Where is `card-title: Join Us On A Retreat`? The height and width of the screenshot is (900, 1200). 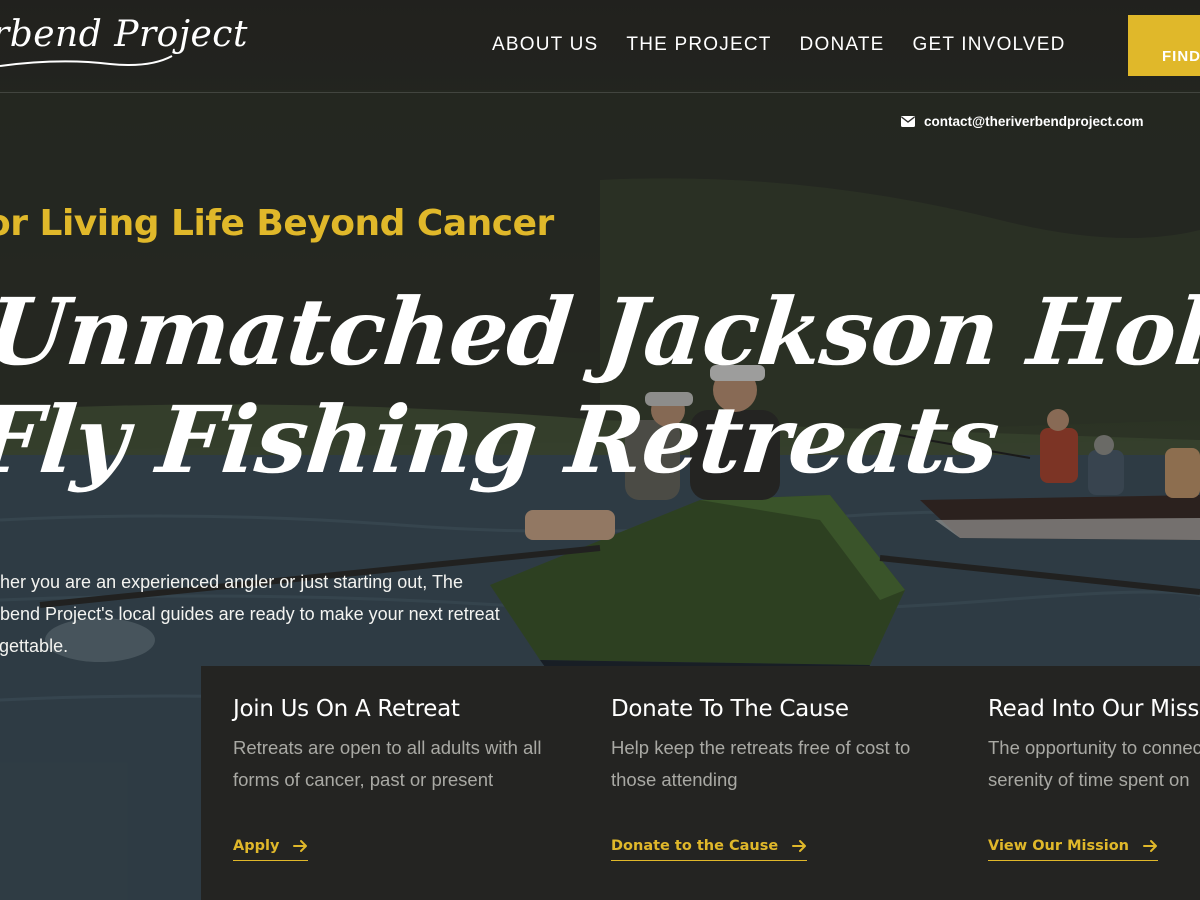
card-title: Join Us On A Retreat is located at coordinates (346, 709).